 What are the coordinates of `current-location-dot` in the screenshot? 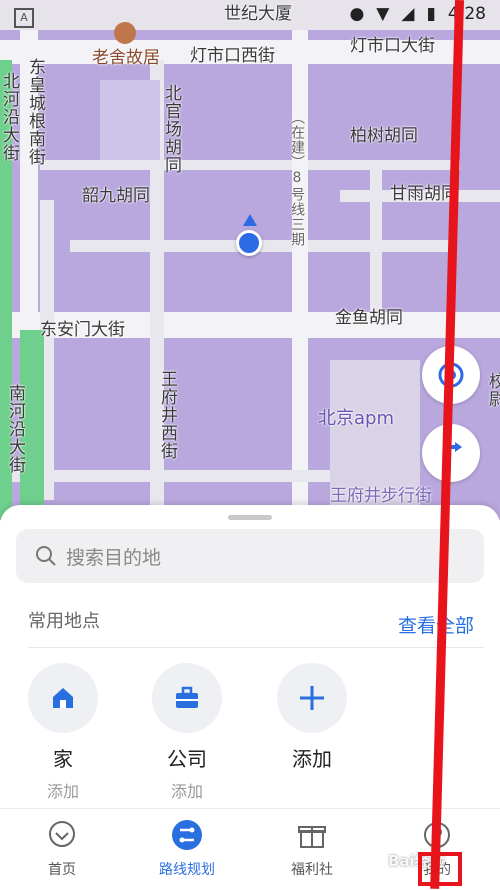 It's located at (249, 243).